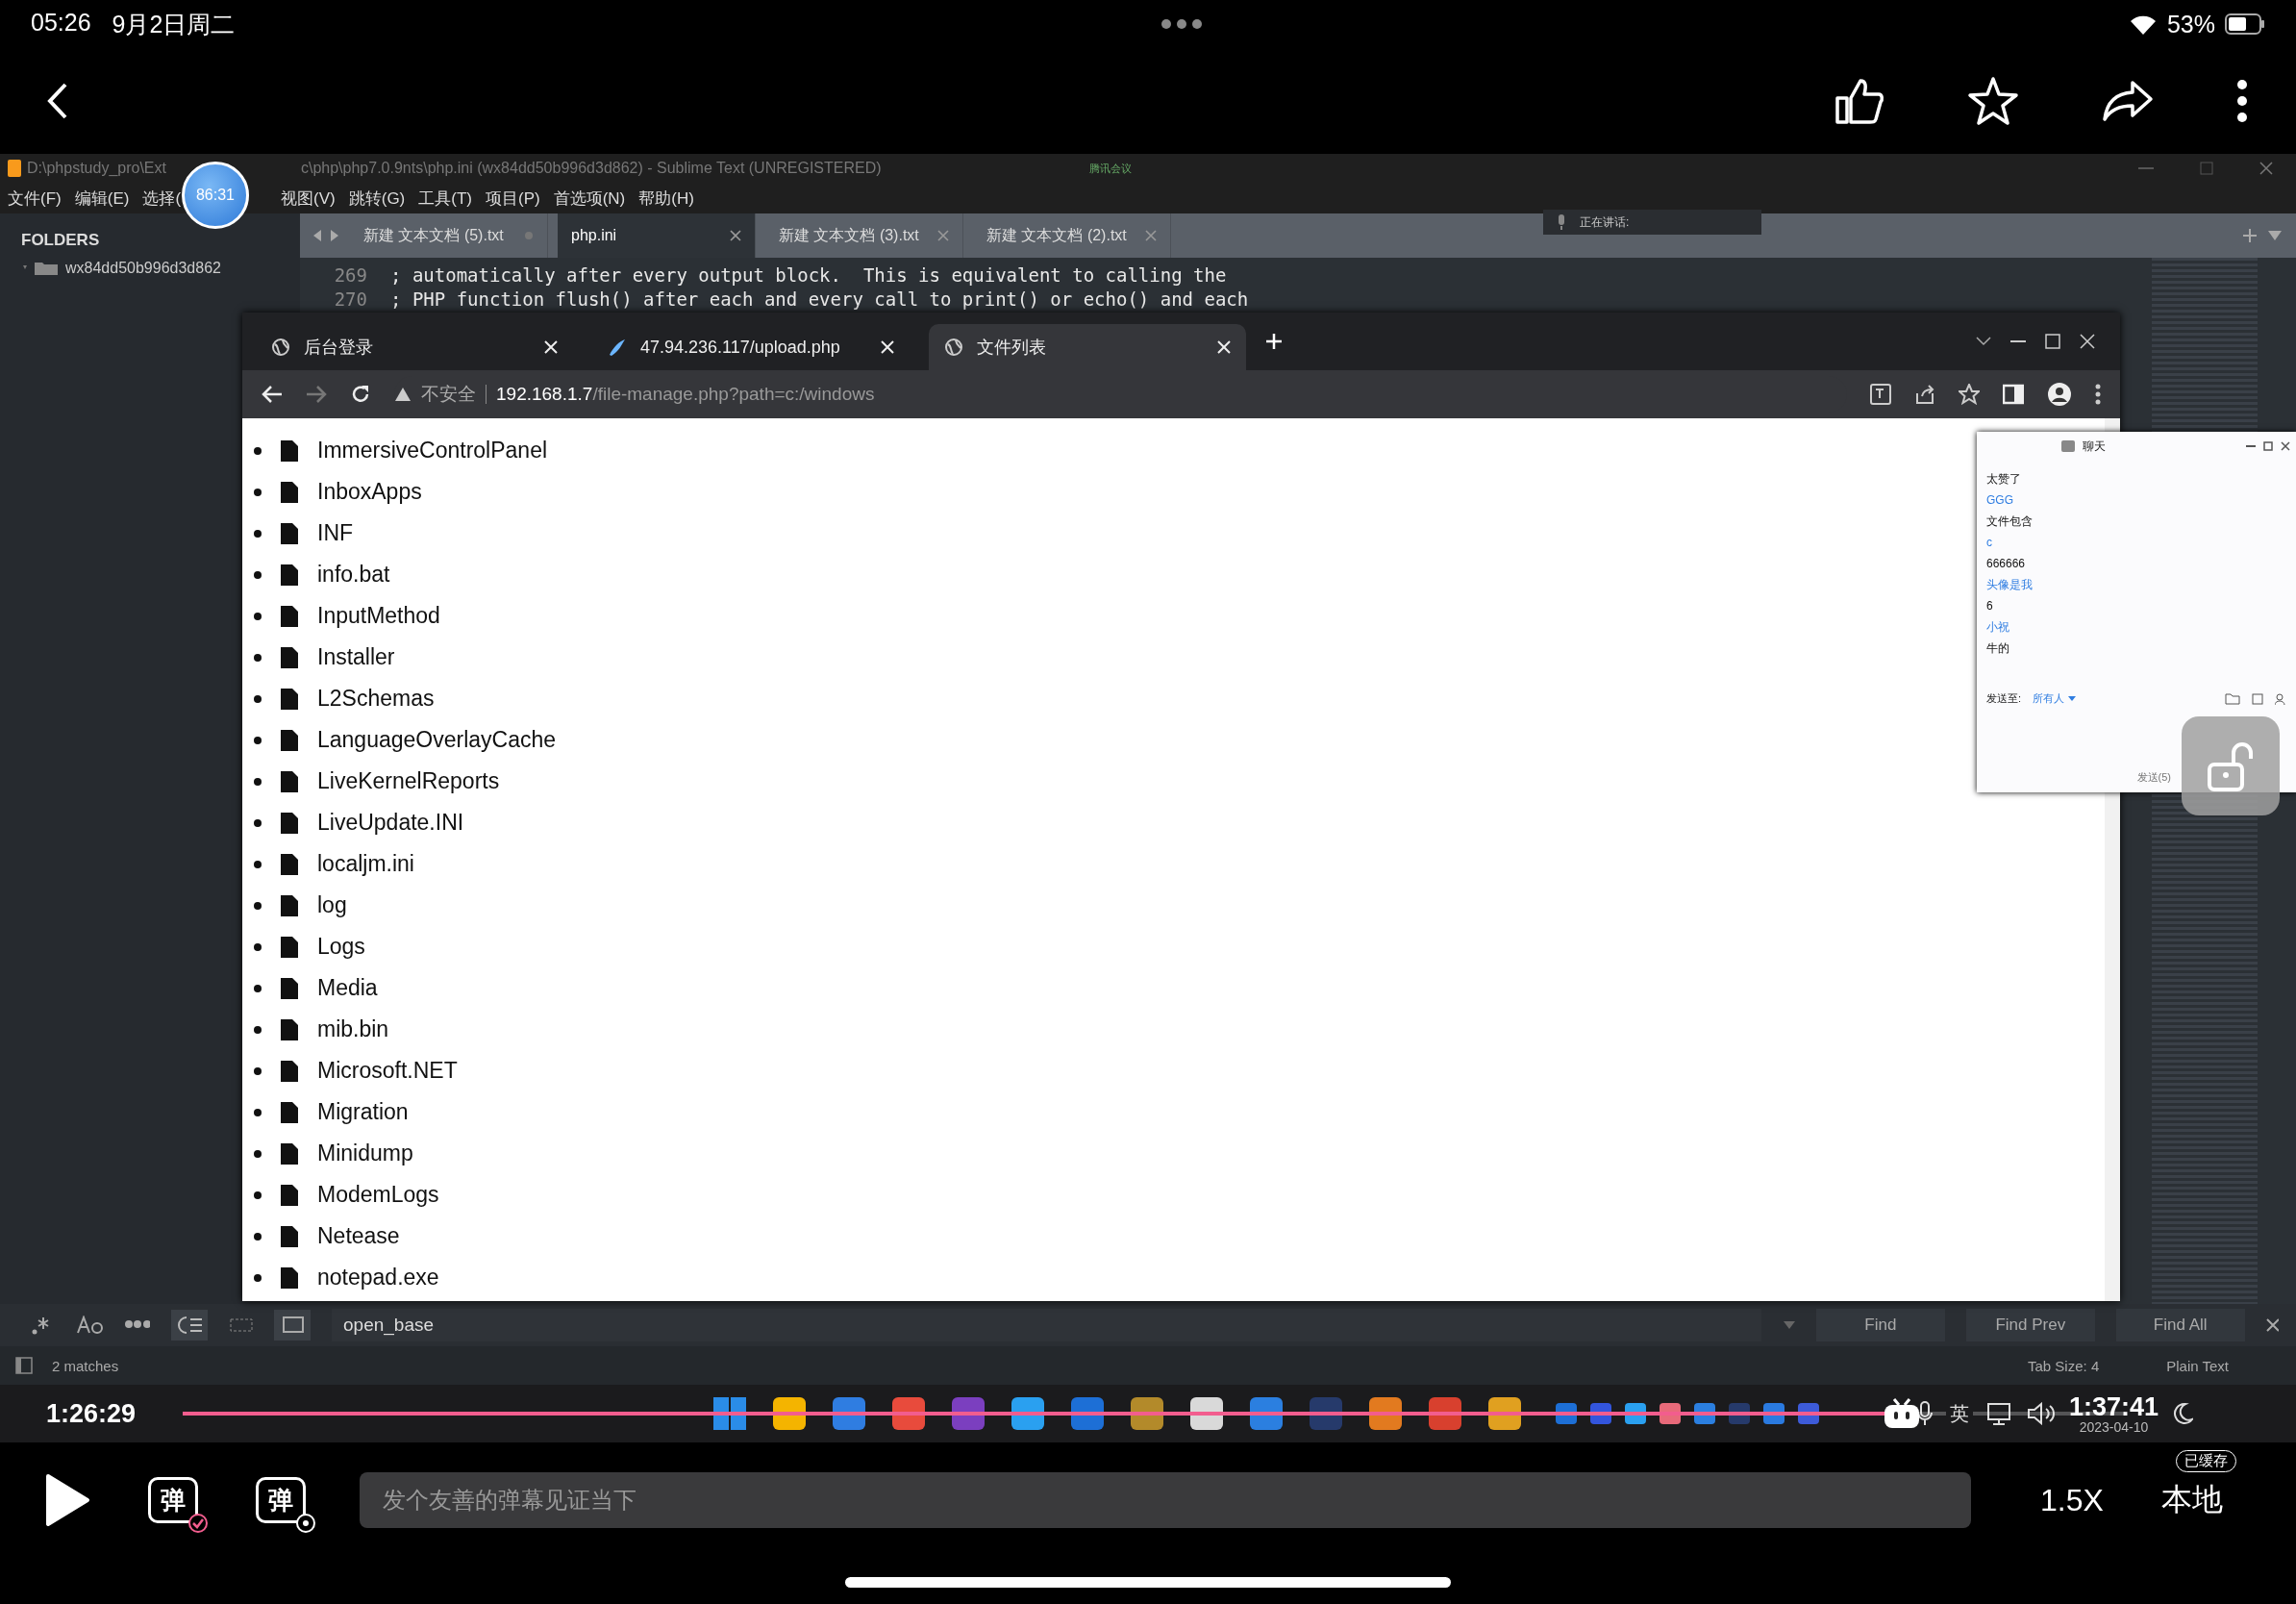 This screenshot has height=1604, width=2296. I want to click on browser-tab: 47.94.236.117/upload.php, so click(751, 347).